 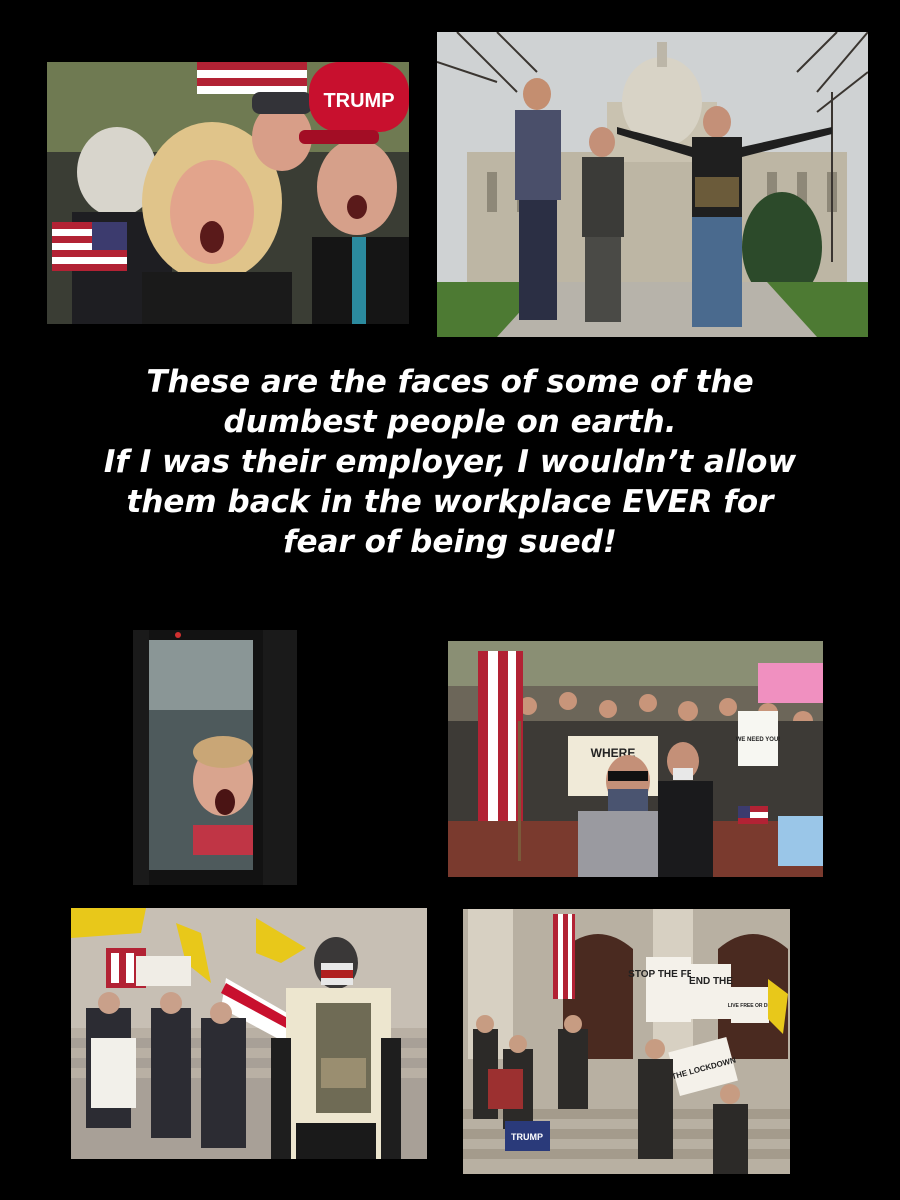 I want to click on photo-middle-left-woman-behind-glass, so click(x=215, y=757).